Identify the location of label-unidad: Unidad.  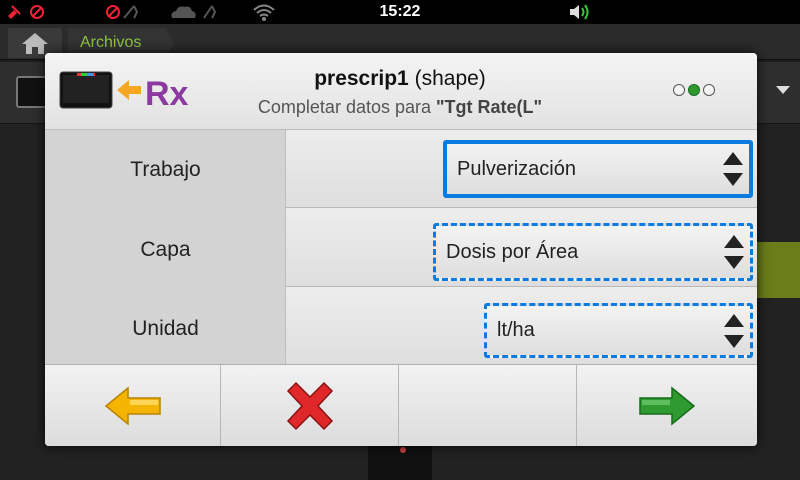
(165, 328).